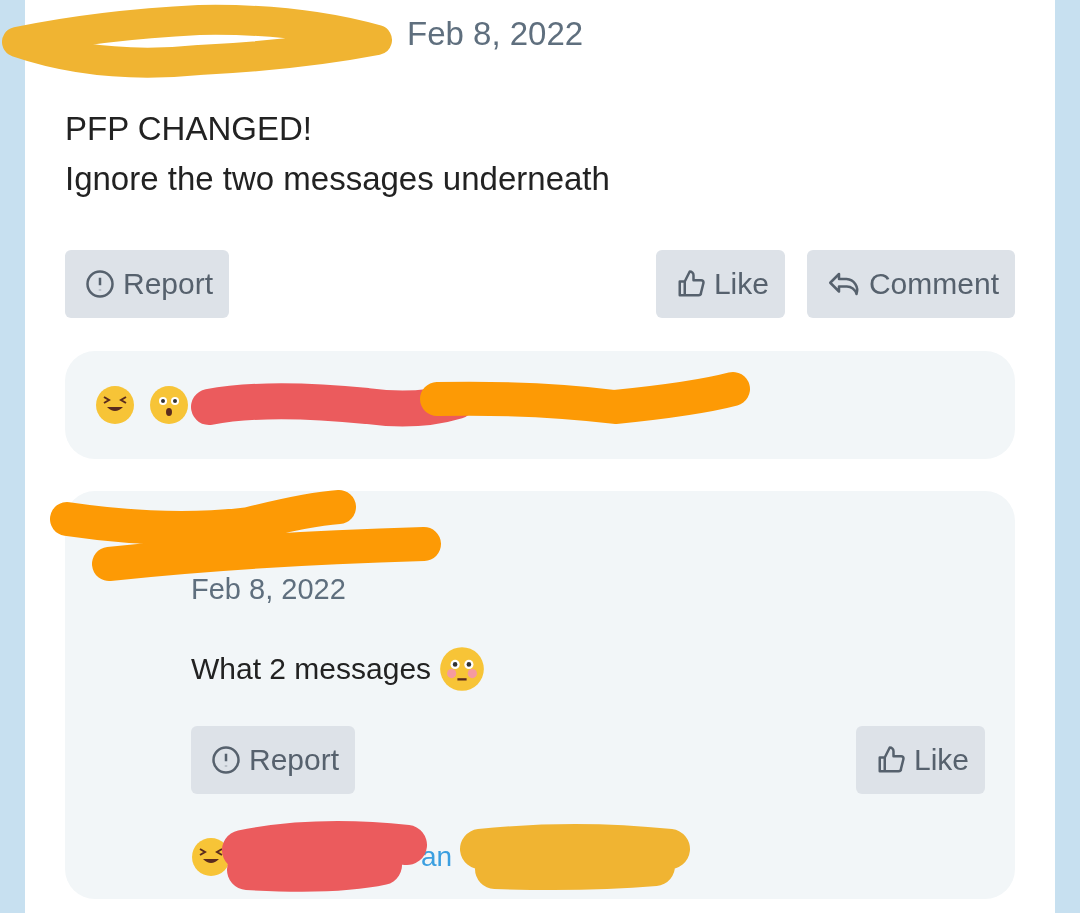 This screenshot has width=1080, height=913. What do you see at coordinates (169, 405) in the screenshot?
I see `shocked-emoji-icon` at bounding box center [169, 405].